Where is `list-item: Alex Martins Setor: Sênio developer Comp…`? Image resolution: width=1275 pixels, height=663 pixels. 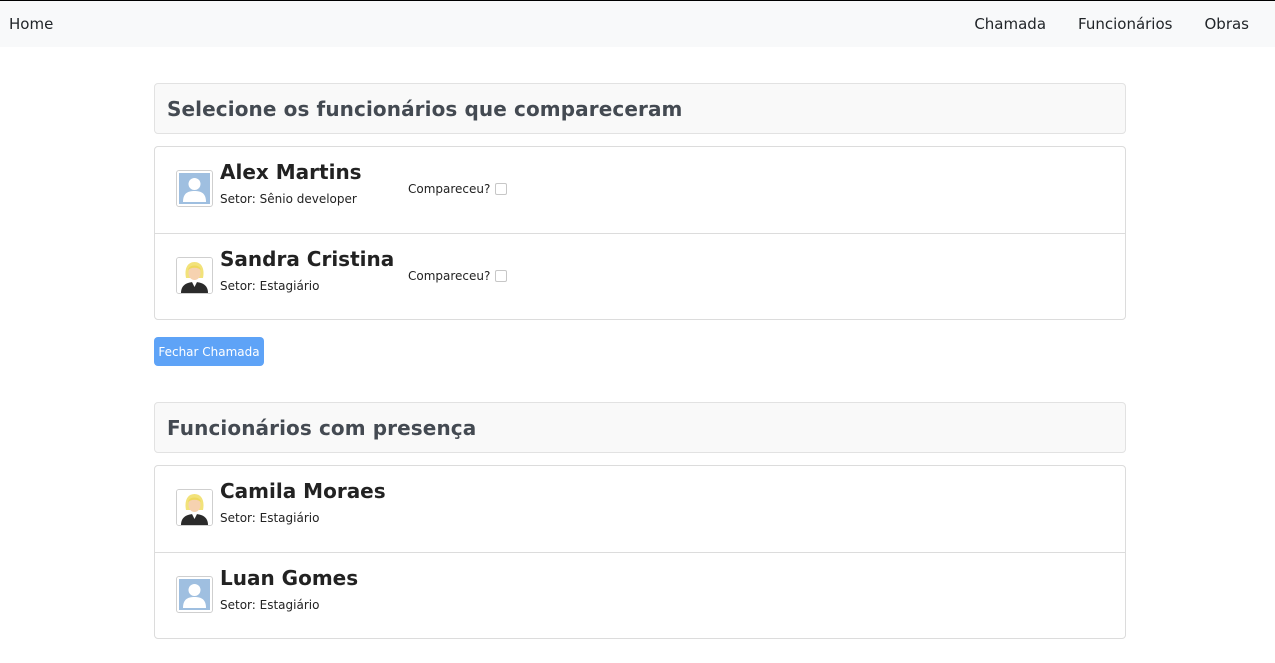 list-item: Alex Martins Setor: Sênio developer Comp… is located at coordinates (640, 190).